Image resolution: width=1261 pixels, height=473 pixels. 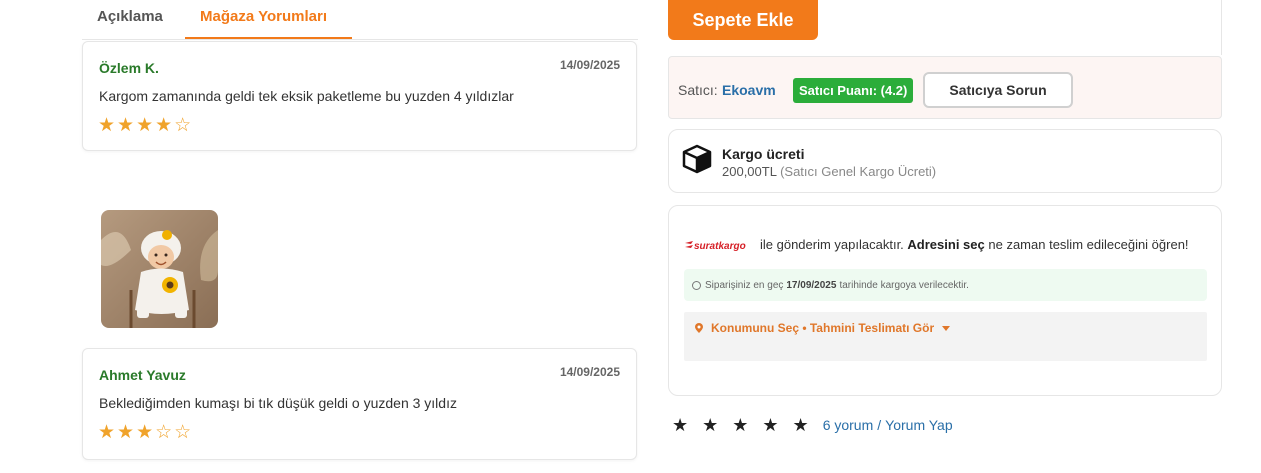 I want to click on shipping-fee-title: Kargo ücreti, so click(x=763, y=154).